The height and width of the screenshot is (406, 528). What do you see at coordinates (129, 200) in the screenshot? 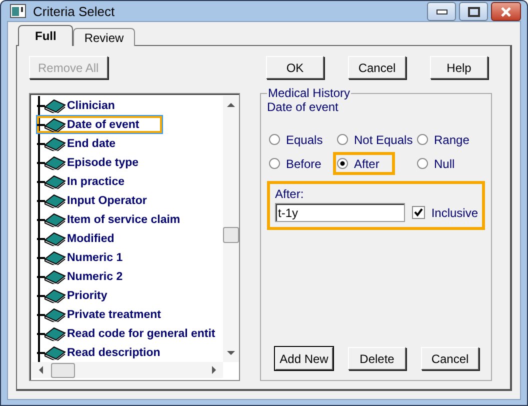
I see `tree-item: Input Operator` at bounding box center [129, 200].